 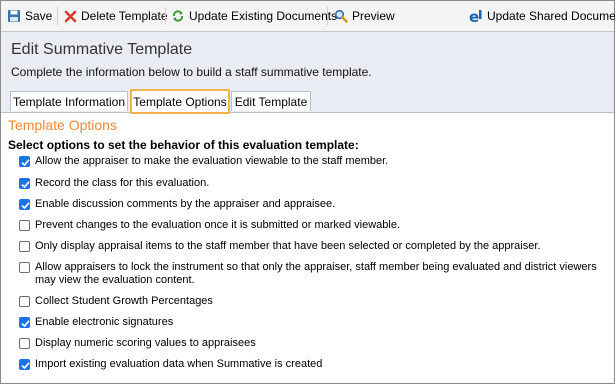 What do you see at coordinates (39, 16) in the screenshot?
I see `save-label: Save` at bounding box center [39, 16].